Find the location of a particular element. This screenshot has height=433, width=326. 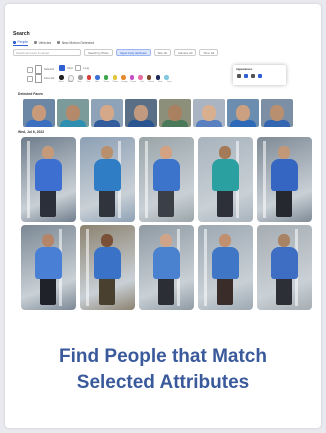

search-placeholder: Search all recent & upload is located at coordinates (32, 52).